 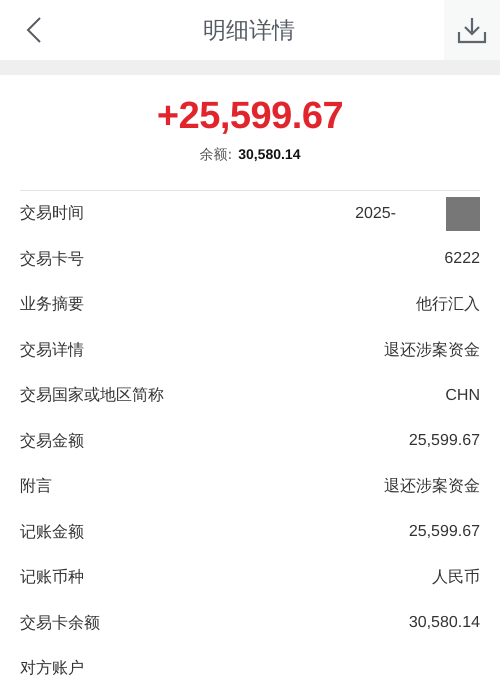 I want to click on field-label: 记账币种, so click(x=52, y=577).